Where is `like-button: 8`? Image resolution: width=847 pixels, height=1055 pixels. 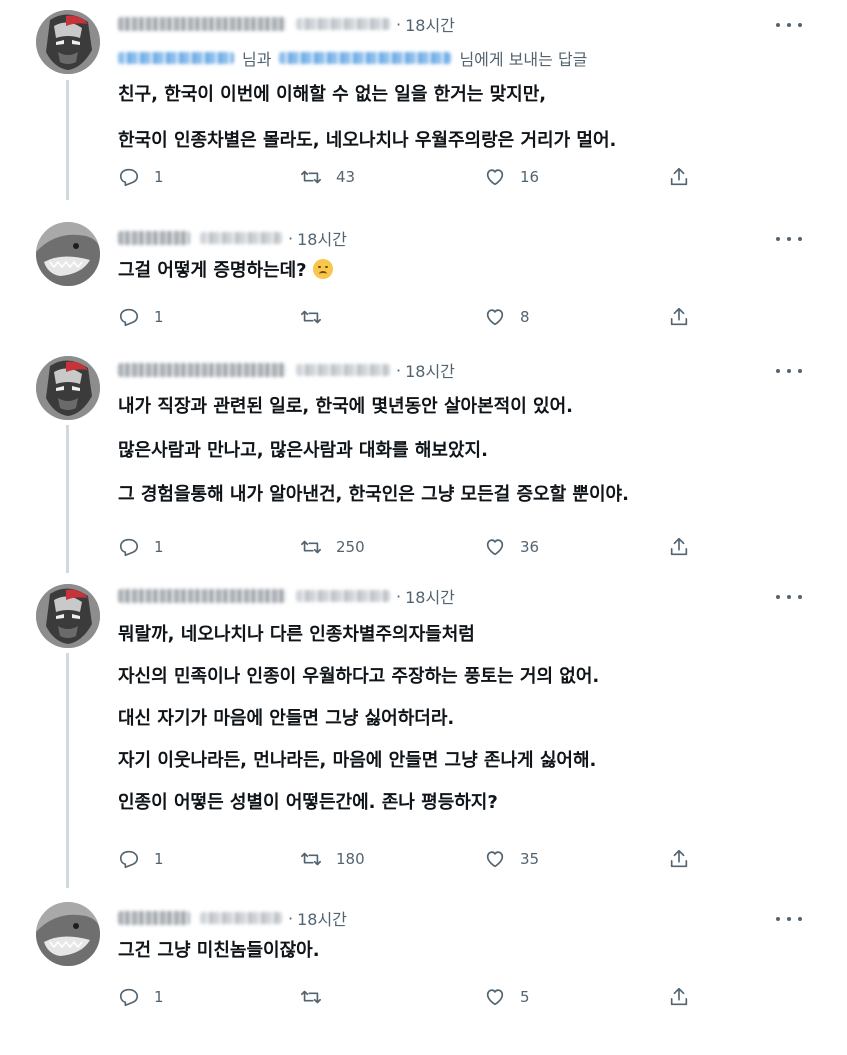 like-button: 8 is located at coordinates (507, 317).